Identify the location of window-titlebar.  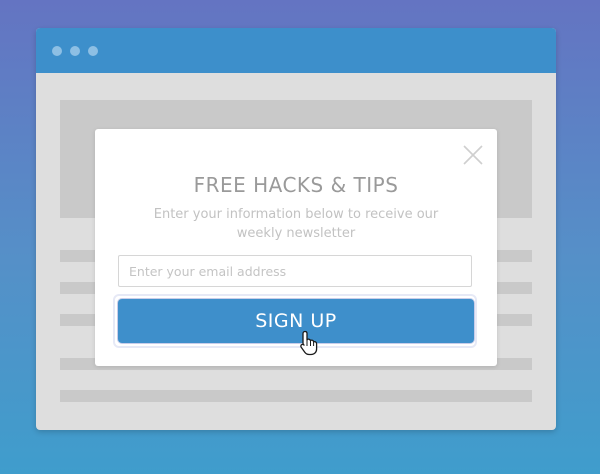
(296, 50).